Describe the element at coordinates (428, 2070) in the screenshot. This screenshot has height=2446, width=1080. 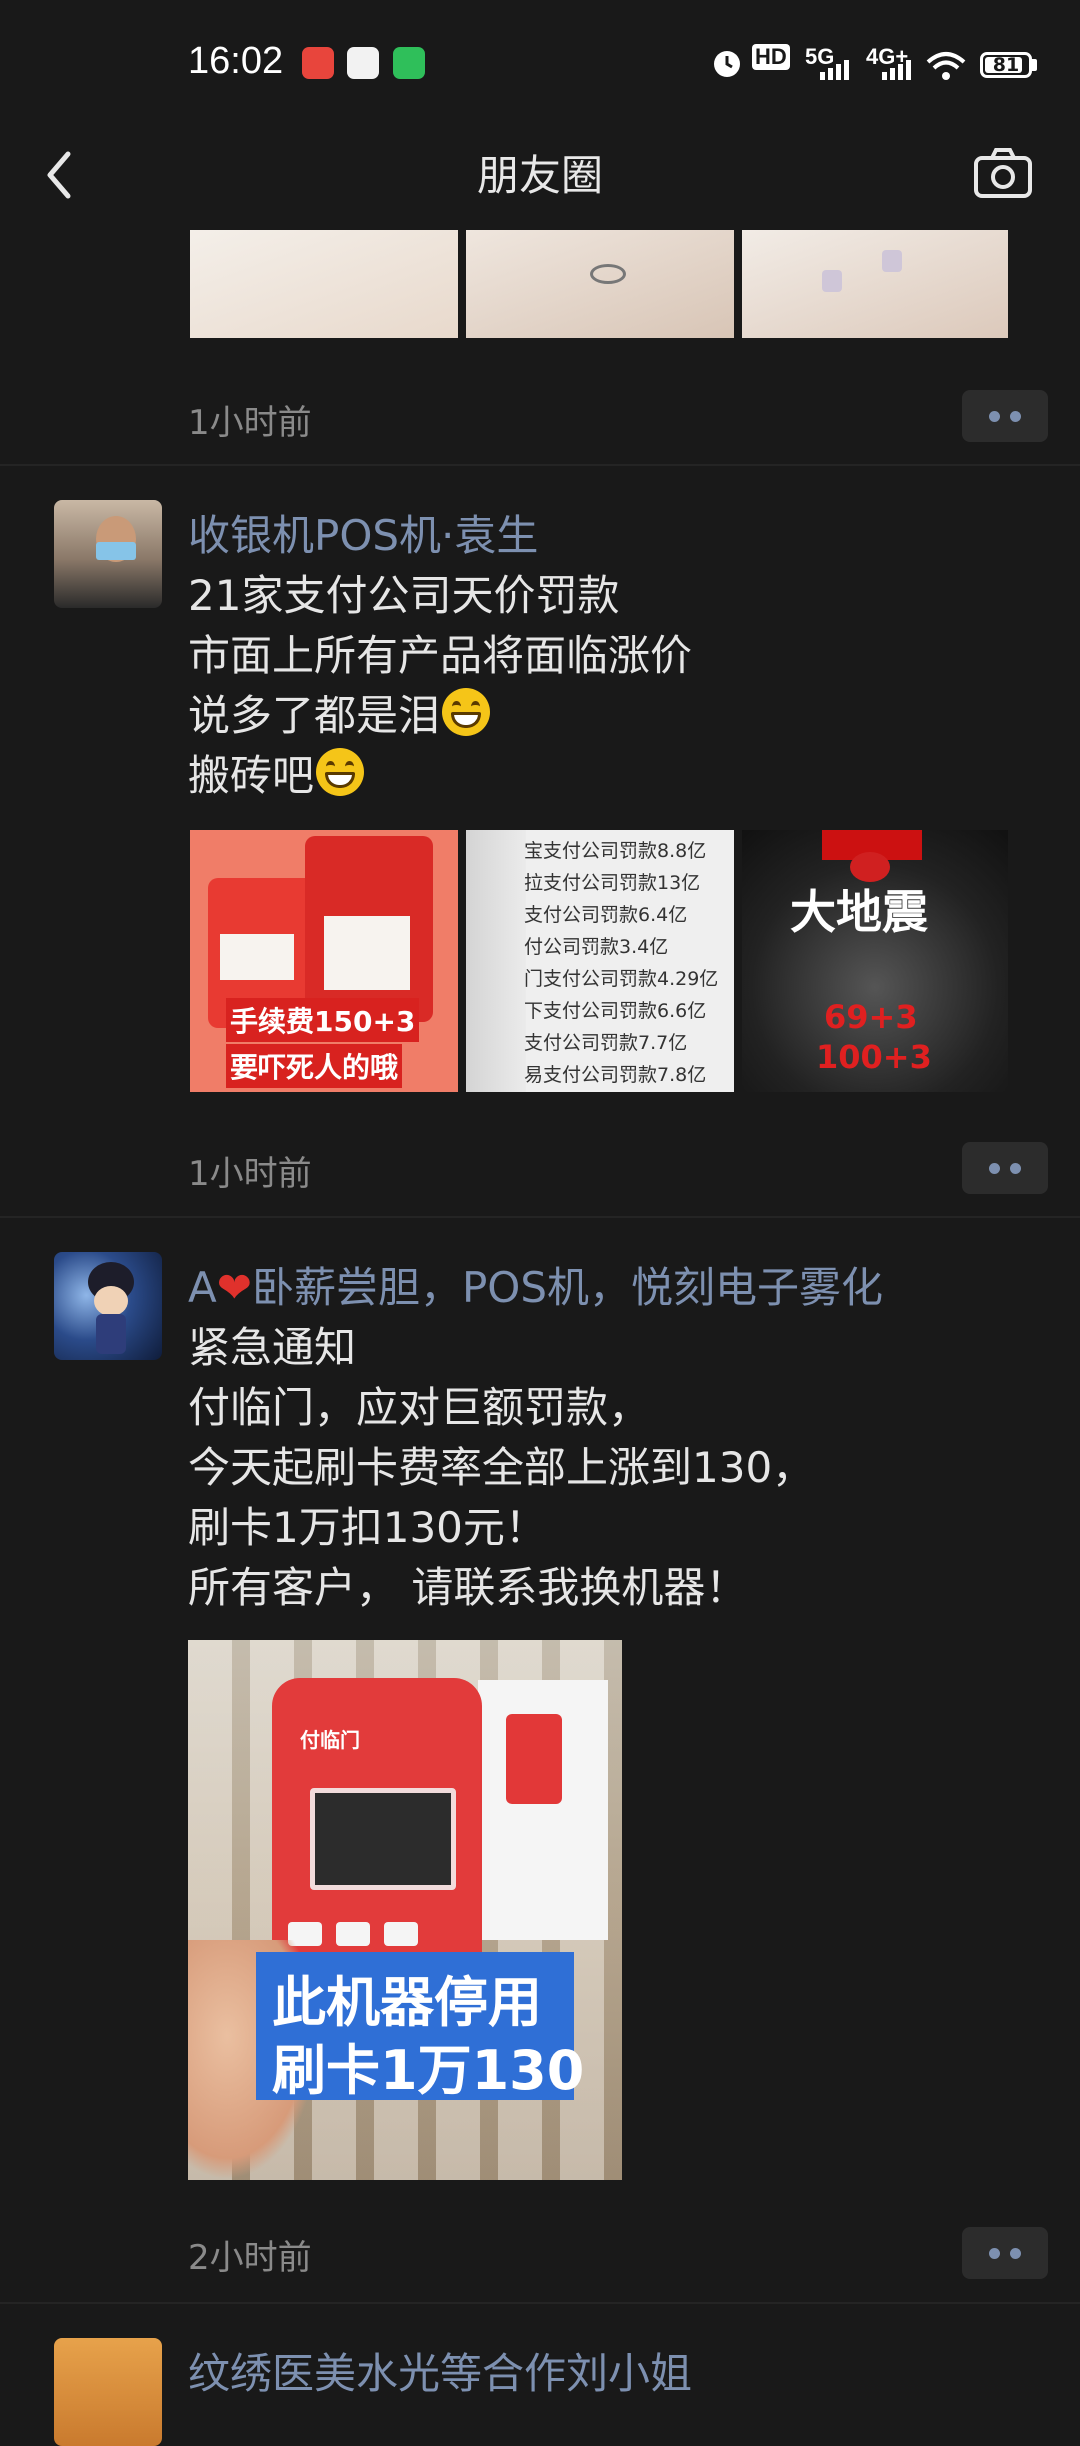
I see `image-overlay-text: 刷卡1万130` at that location.